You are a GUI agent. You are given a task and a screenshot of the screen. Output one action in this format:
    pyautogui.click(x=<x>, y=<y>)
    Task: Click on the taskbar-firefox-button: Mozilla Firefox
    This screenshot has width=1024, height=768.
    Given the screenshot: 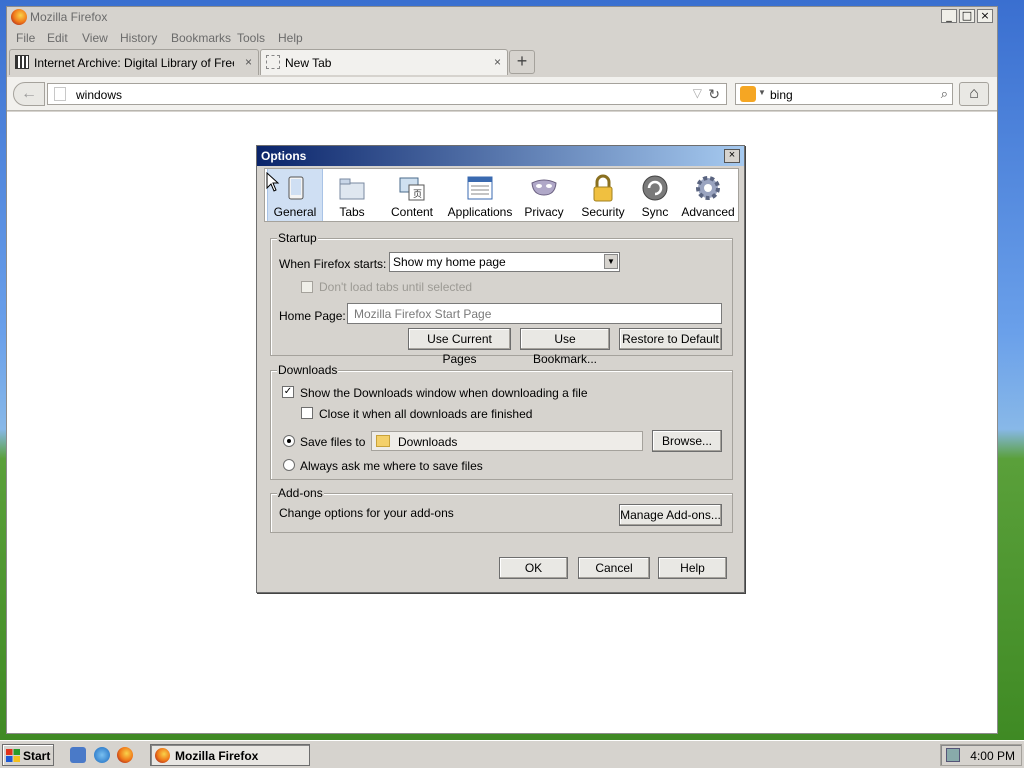 What is the action you would take?
    pyautogui.click(x=230, y=755)
    